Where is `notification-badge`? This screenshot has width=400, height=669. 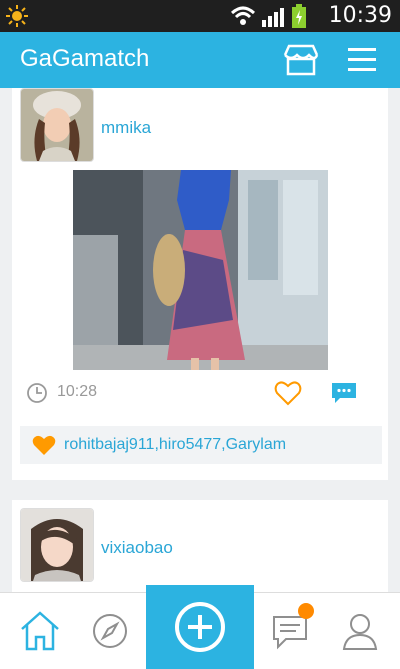
notification-badge is located at coordinates (306, 611).